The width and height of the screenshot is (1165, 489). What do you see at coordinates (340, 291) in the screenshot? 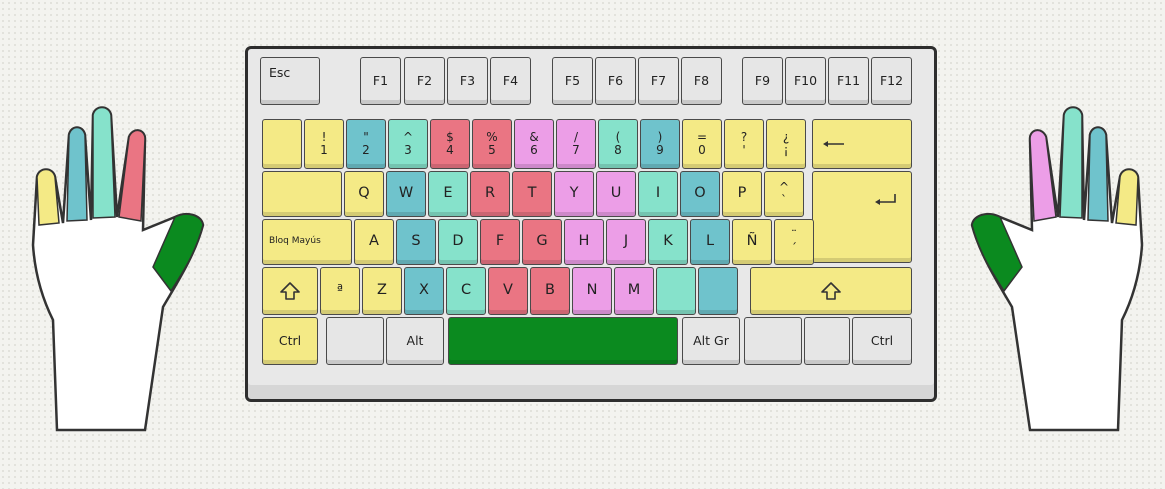
I see `key-ordinal: ª` at bounding box center [340, 291].